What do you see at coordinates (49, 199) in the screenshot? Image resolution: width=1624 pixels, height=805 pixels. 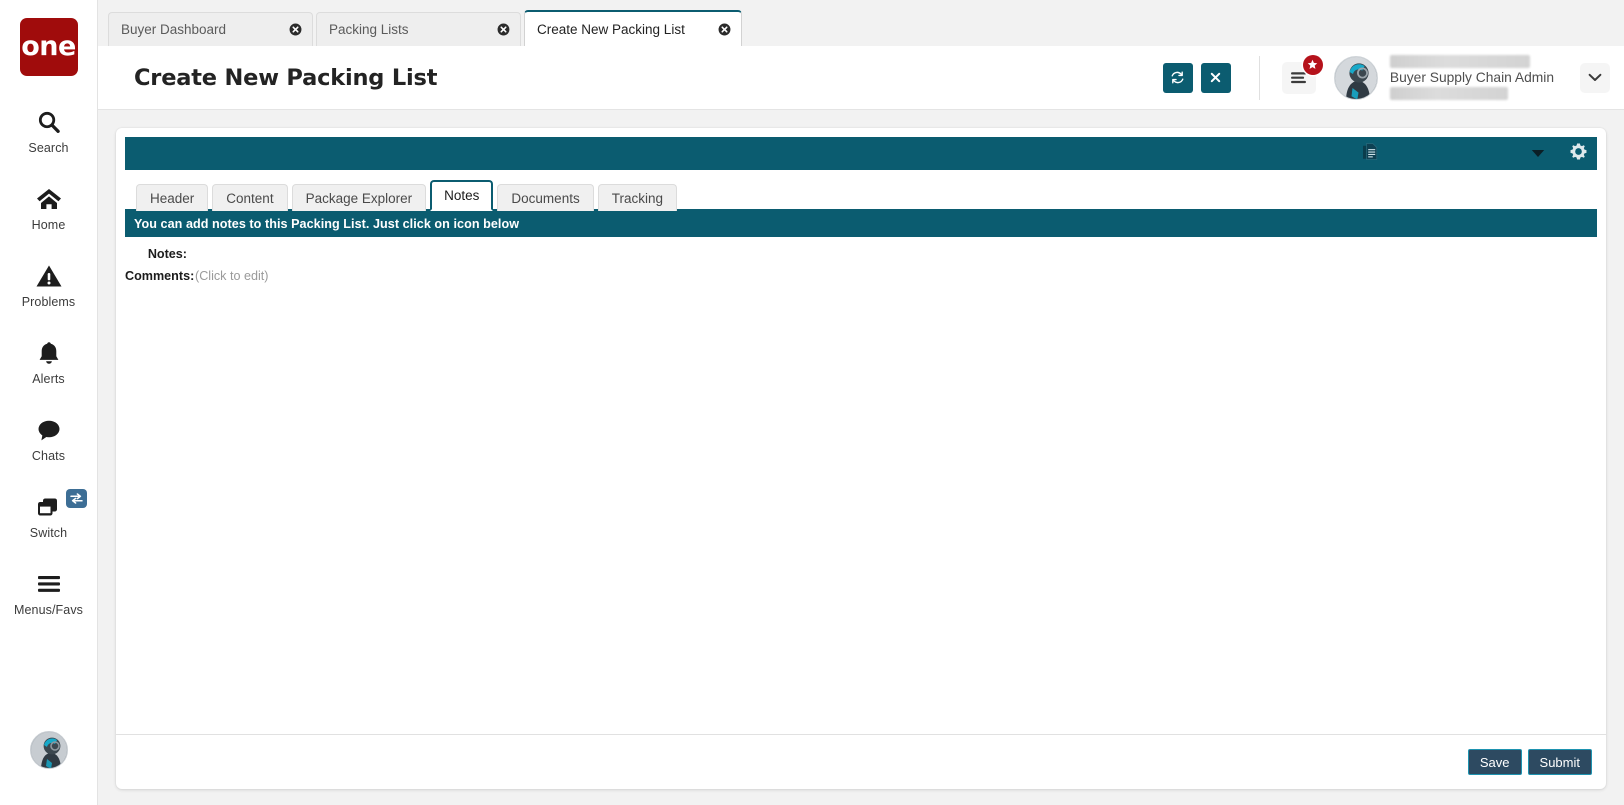 I see `home-icon` at bounding box center [49, 199].